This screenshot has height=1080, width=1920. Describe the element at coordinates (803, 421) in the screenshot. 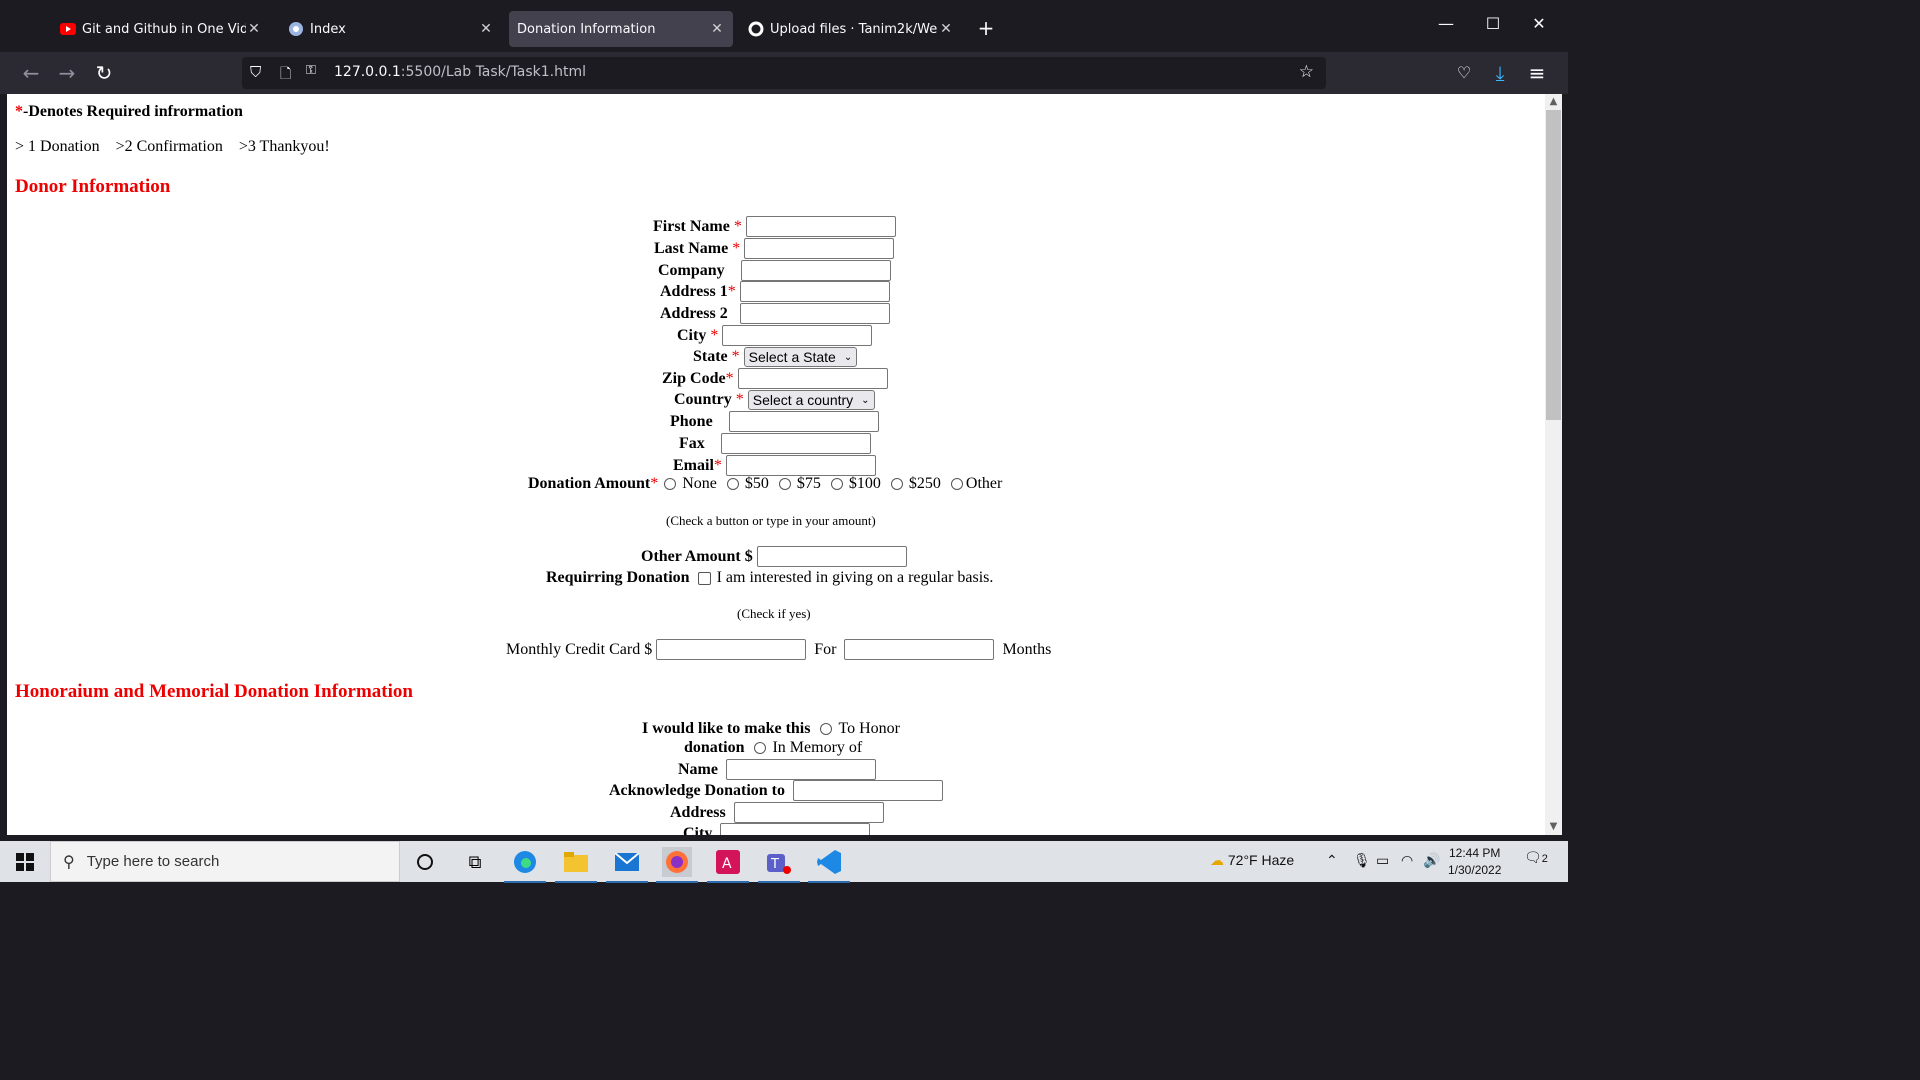

I see `phone-input` at that location.